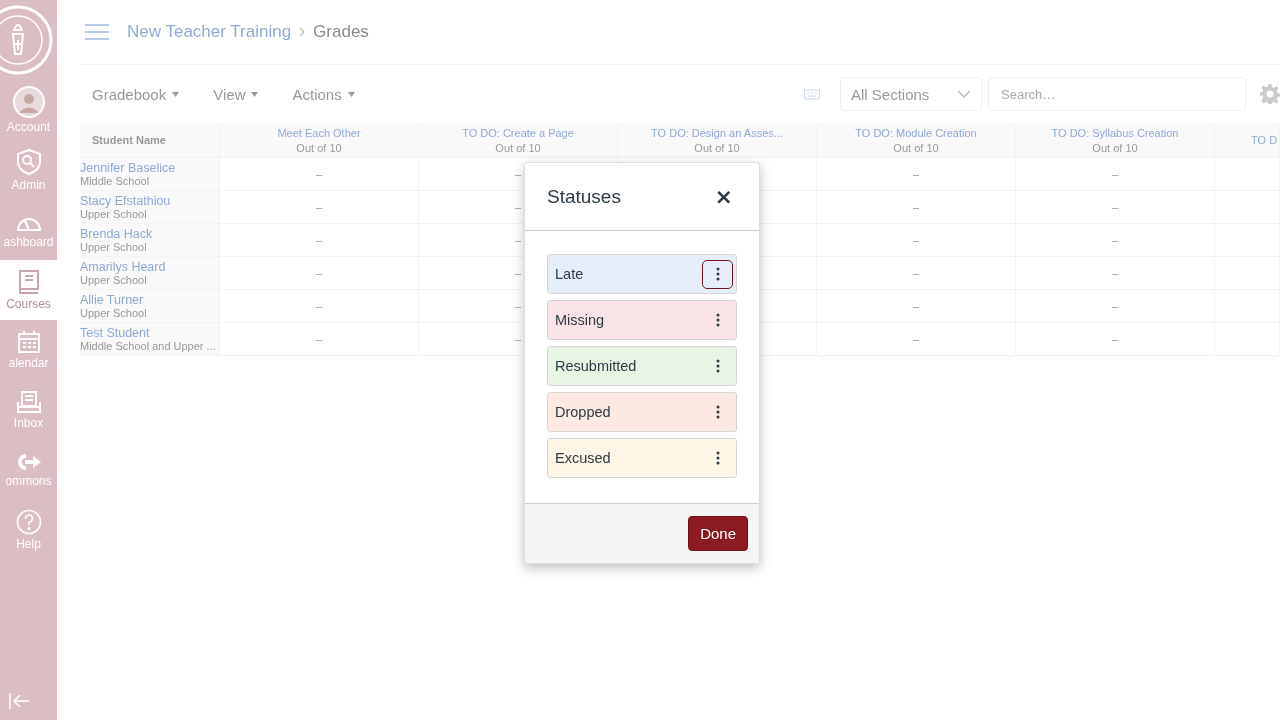 The image size is (1280, 720). I want to click on chevron-icon, so click(302, 32).